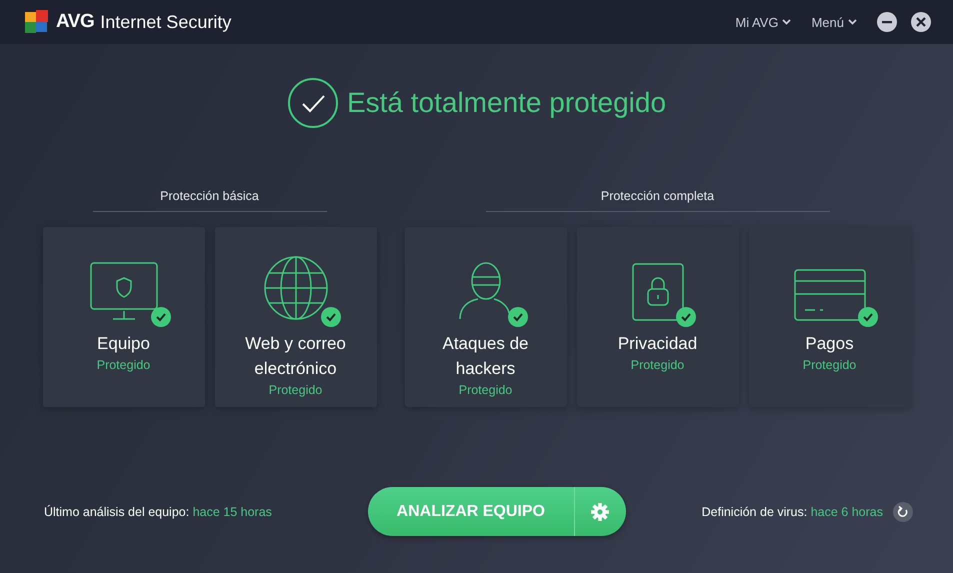 Image resolution: width=953 pixels, height=573 pixels. I want to click on protection-card: Privacidad Protegido, so click(657, 317).